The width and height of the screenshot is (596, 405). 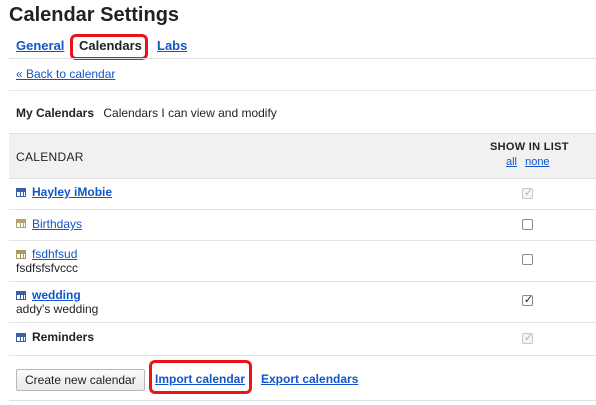 I want to click on page-title: Calendar Settings, so click(x=94, y=15).